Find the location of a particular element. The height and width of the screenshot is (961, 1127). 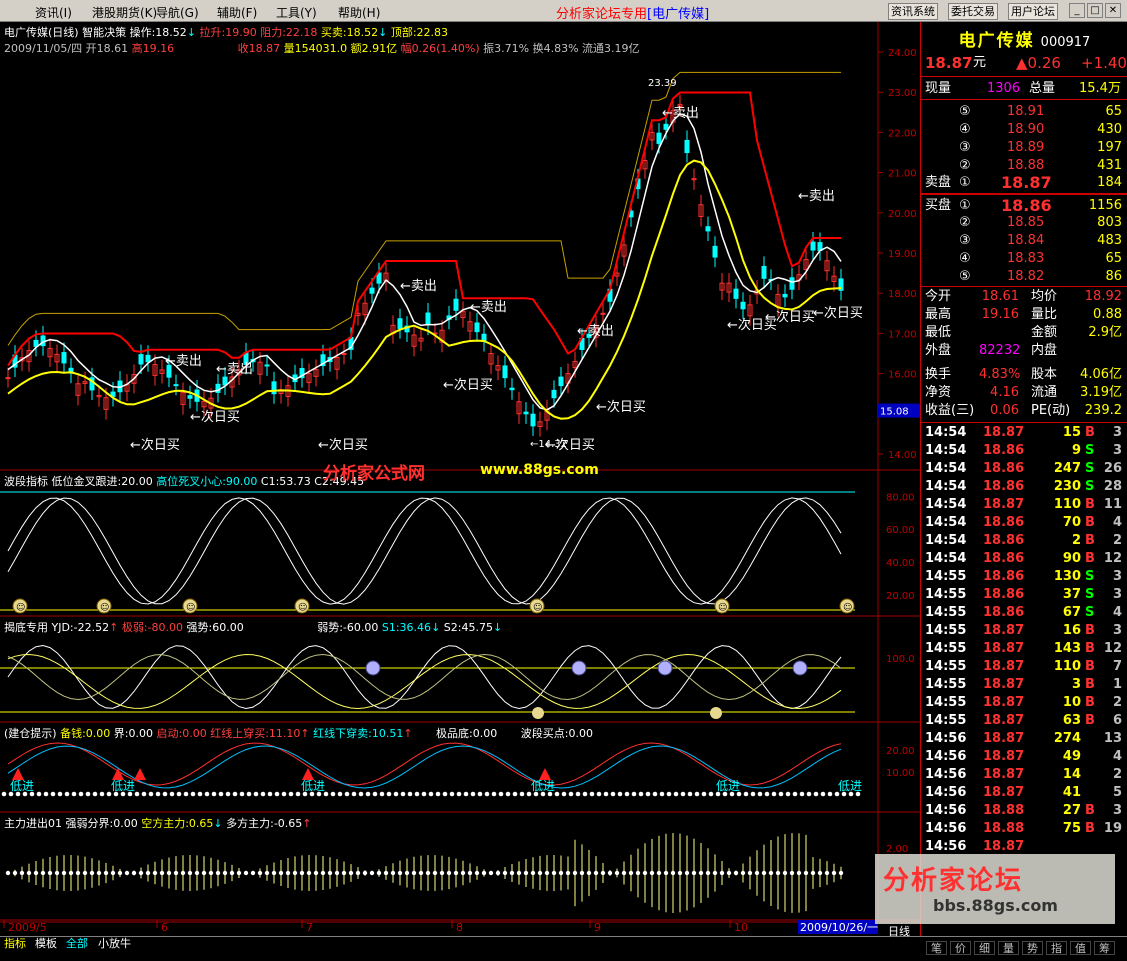

price-tick-label: 21.00 is located at coordinates (902, 174).